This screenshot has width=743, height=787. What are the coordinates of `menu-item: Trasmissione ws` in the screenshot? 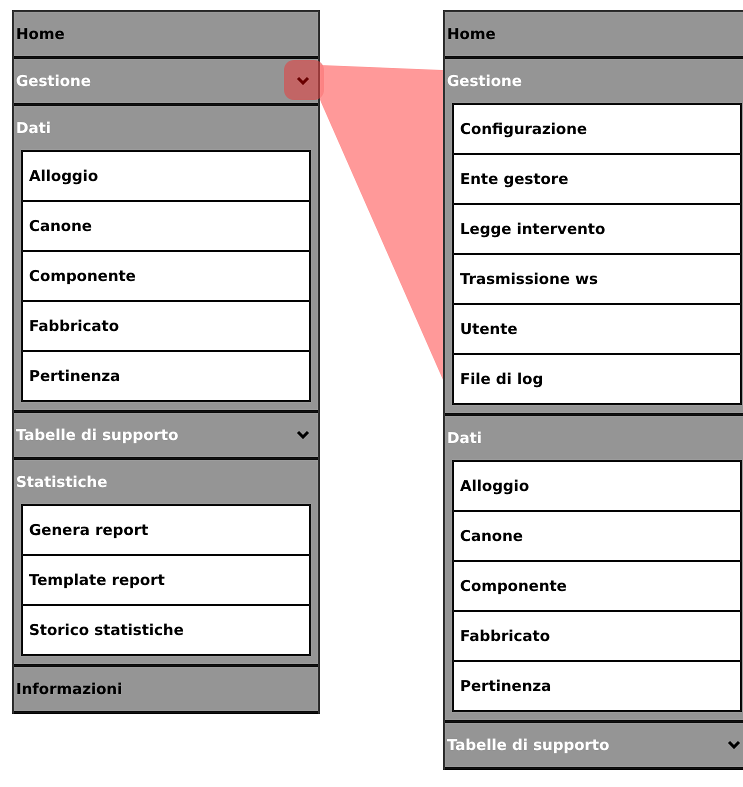 It's located at (597, 279).